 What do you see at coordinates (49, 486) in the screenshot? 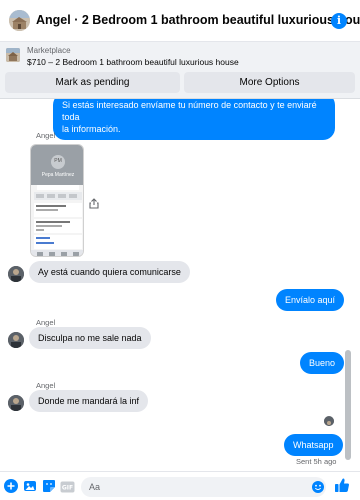
I see `sticker-icon` at bounding box center [49, 486].